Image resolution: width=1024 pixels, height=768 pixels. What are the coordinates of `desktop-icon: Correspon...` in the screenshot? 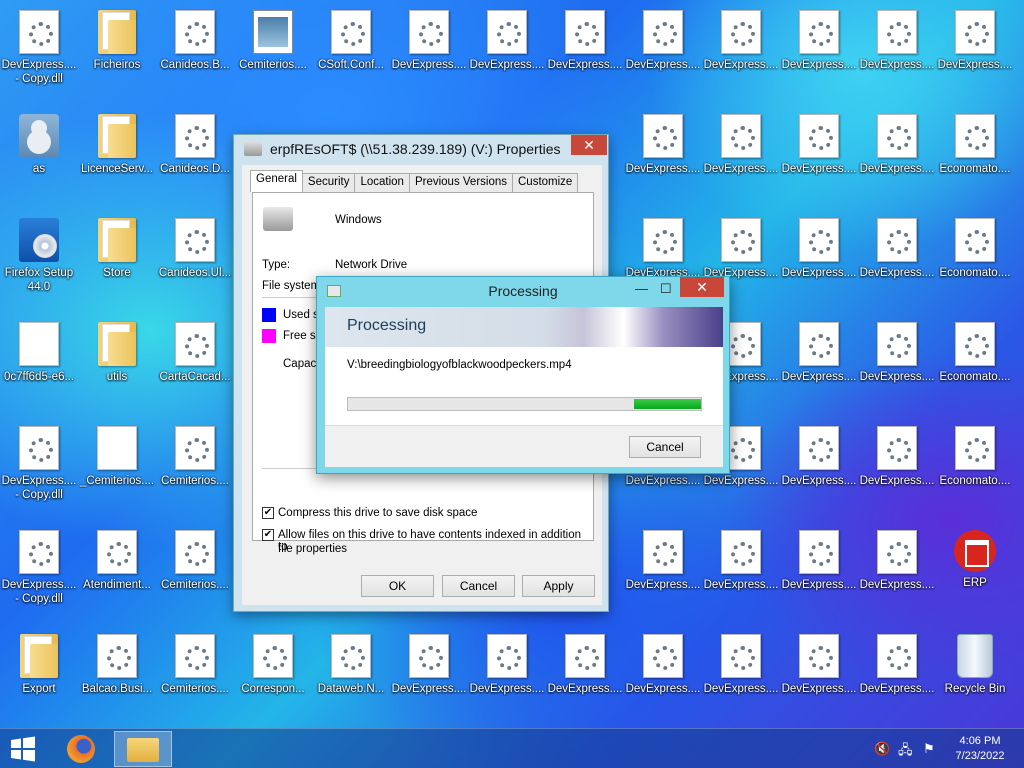 It's located at (273, 674).